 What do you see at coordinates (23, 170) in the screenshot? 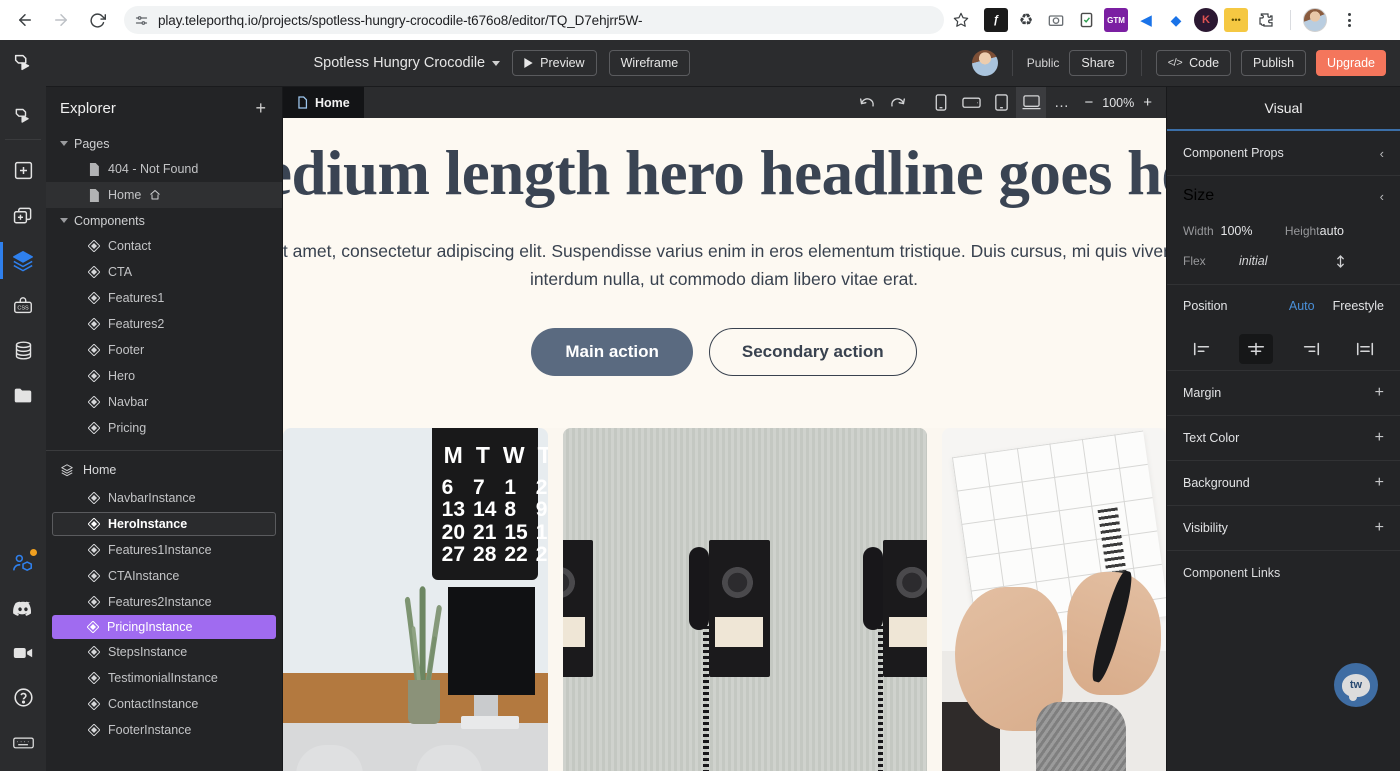
I see `add-element-icon` at bounding box center [23, 170].